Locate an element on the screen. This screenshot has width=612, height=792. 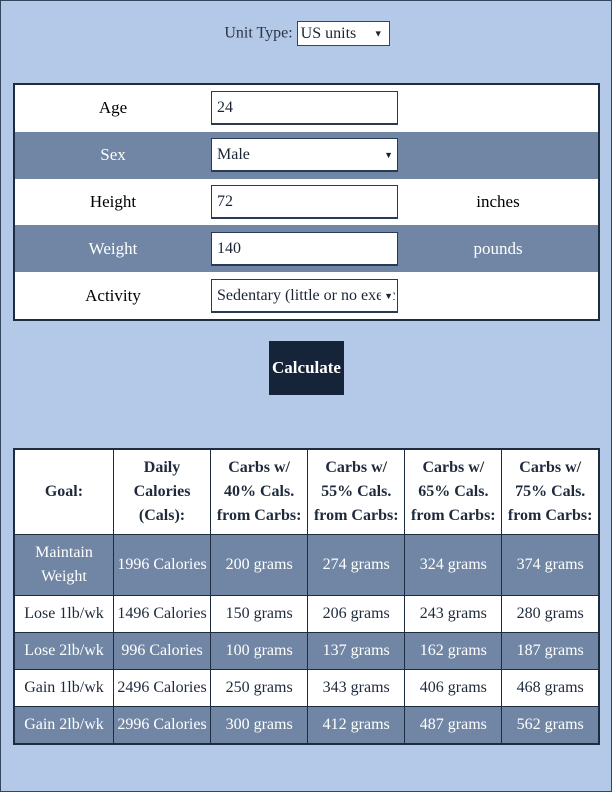
column-header: Carbs w/ 40% Cals. from Carbs: is located at coordinates (259, 491).